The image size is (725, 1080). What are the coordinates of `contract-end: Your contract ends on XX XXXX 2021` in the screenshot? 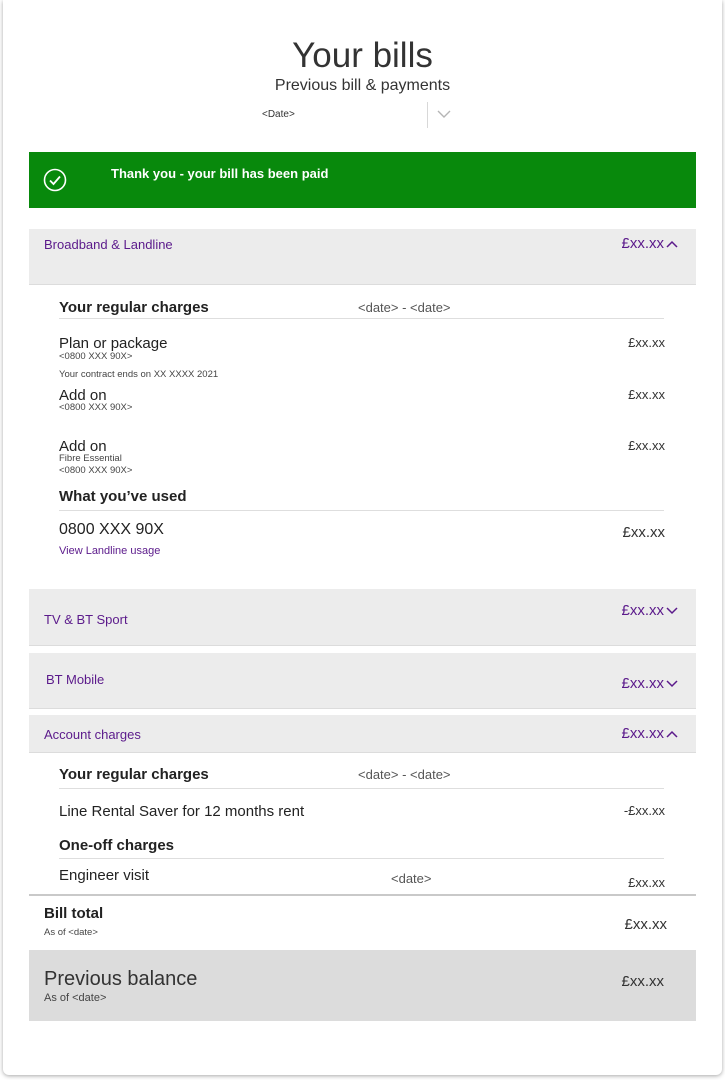 It's located at (139, 374).